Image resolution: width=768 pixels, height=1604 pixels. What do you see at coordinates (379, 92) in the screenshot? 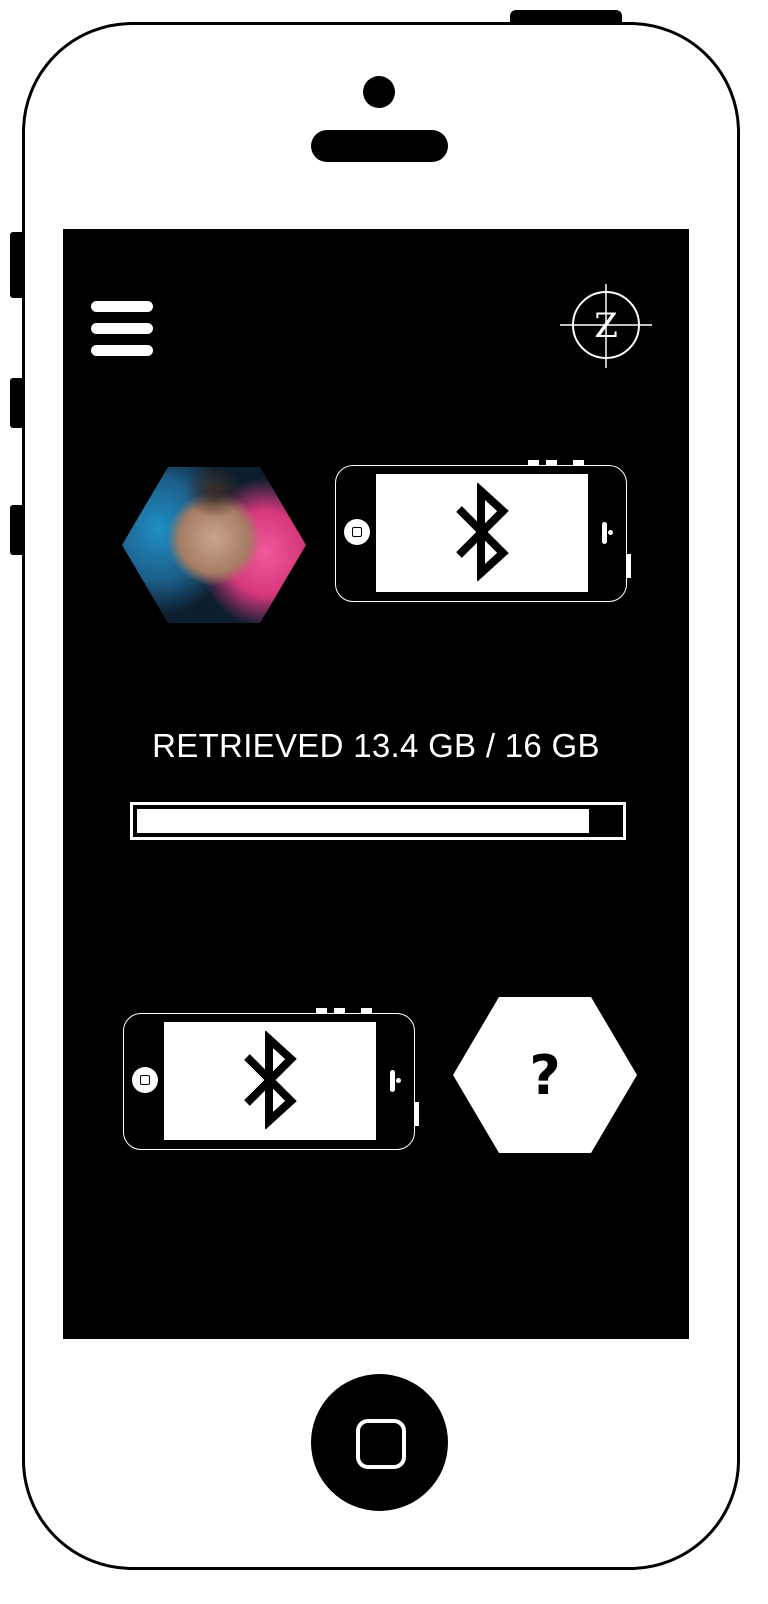
I see `front-camera` at bounding box center [379, 92].